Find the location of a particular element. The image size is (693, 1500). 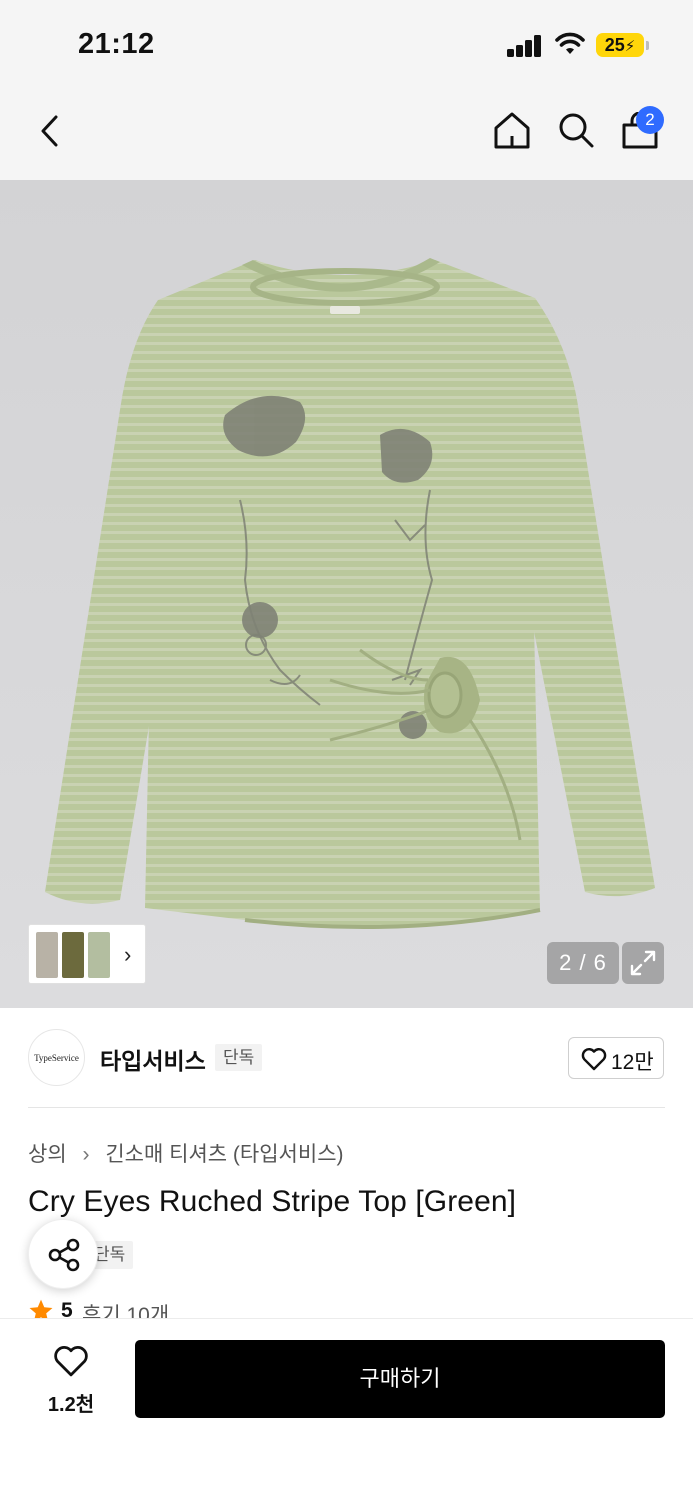

battery-indicator: 25⚡ is located at coordinates (620, 45).